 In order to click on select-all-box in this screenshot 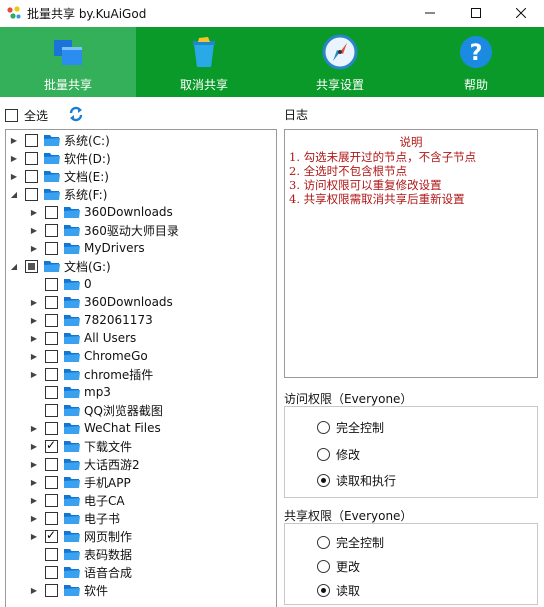, I will do `click(11, 115)`.